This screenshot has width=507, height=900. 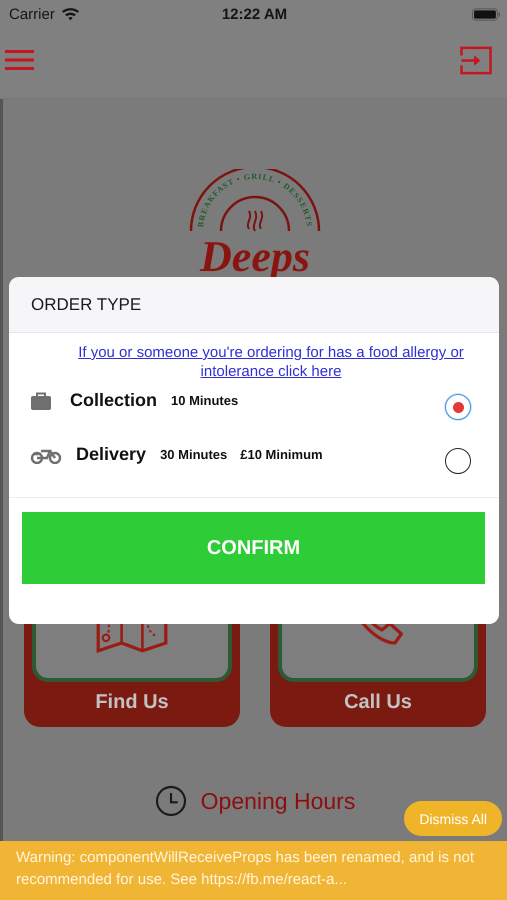 I want to click on wifi-icon, so click(x=70, y=14).